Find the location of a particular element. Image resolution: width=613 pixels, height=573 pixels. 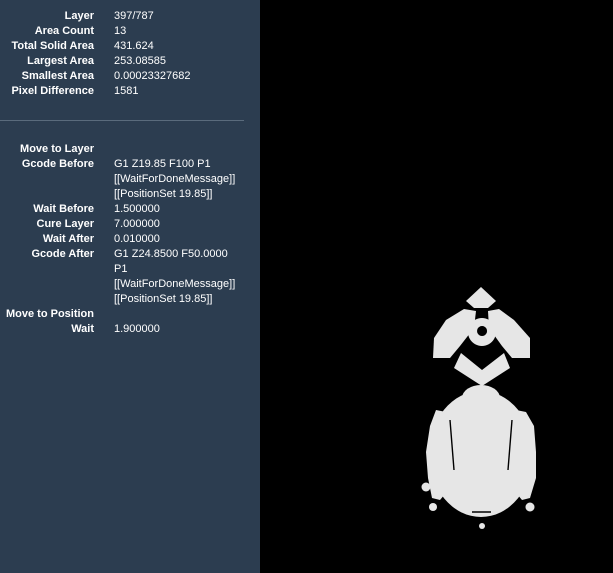

cure-layer-value: 7.000000 is located at coordinates (137, 224).